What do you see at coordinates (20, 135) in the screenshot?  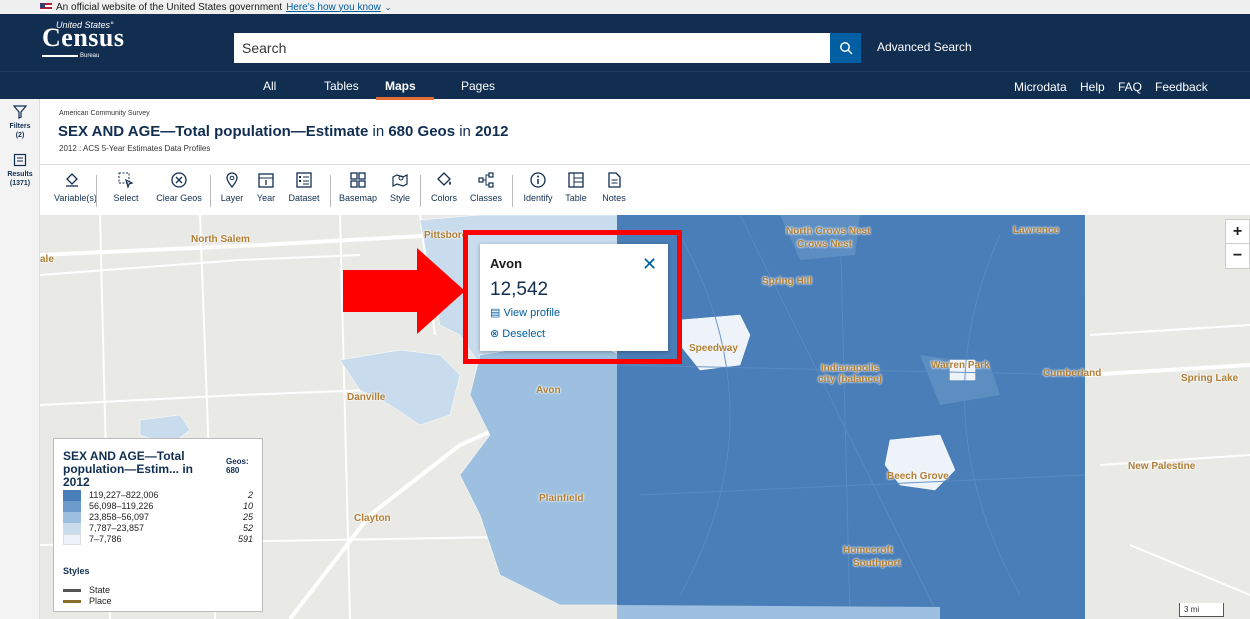 I see `filters-count: (2)` at bounding box center [20, 135].